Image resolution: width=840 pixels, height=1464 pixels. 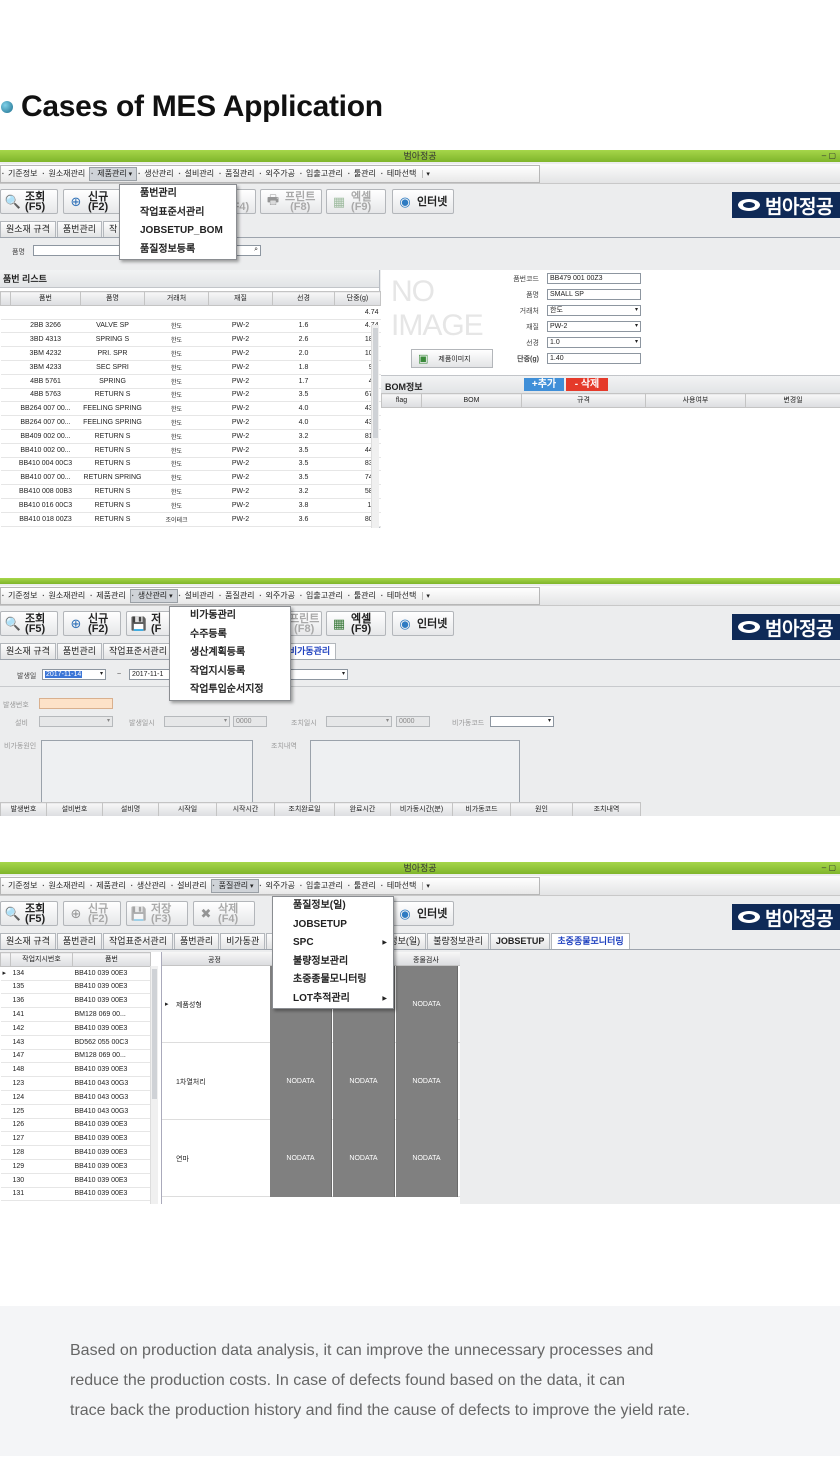 I want to click on date-from-picker: 2017-11-14, so click(x=74, y=674).